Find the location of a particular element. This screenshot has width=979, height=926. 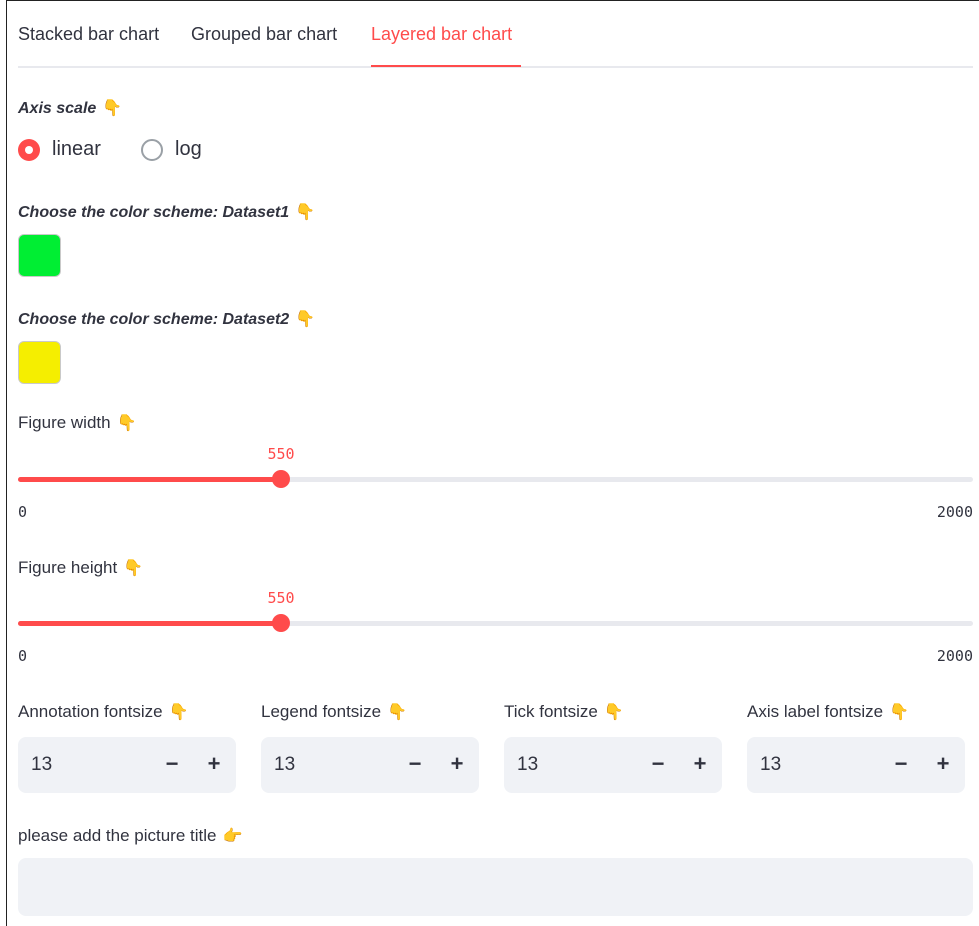

tab-layered-bar-chart: Layered bar chart is located at coordinates (441, 34).